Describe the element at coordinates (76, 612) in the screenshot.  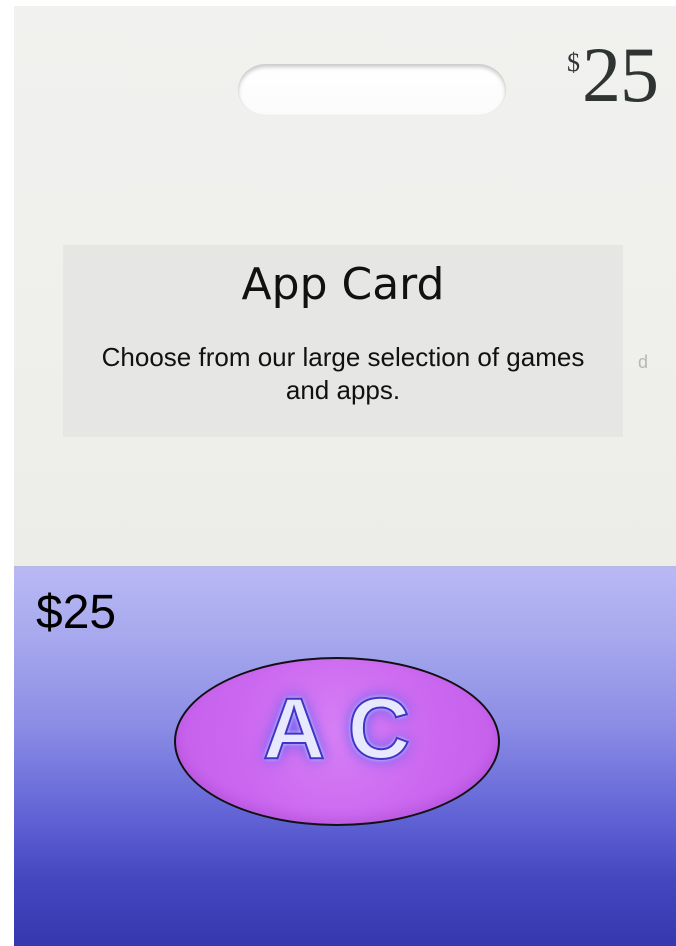
I see `bottom-price: $25` at that location.